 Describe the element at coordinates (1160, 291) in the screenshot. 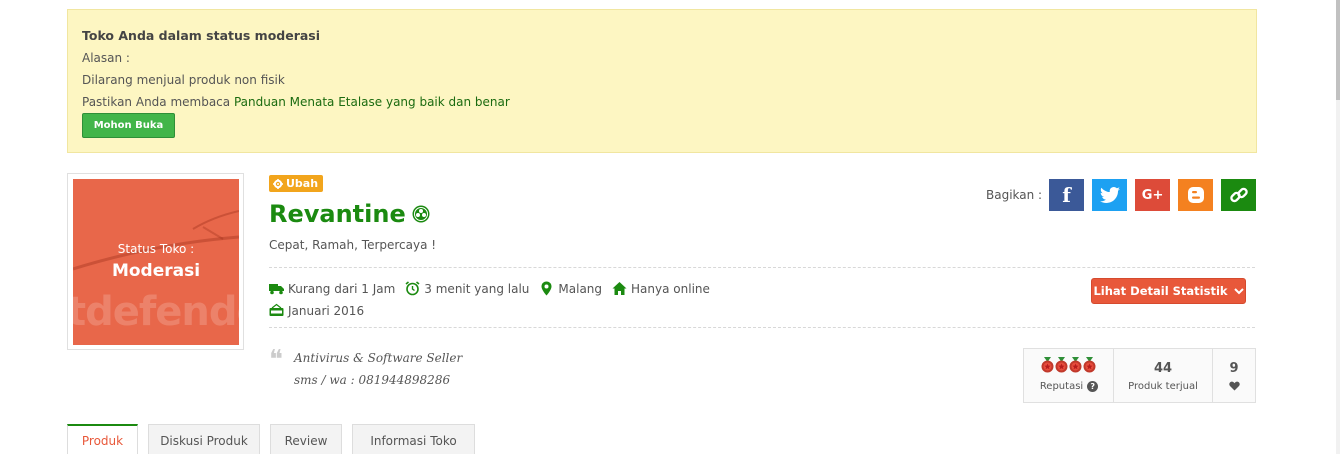

I see `statistics-label: Lihat Detail Statistik` at that location.